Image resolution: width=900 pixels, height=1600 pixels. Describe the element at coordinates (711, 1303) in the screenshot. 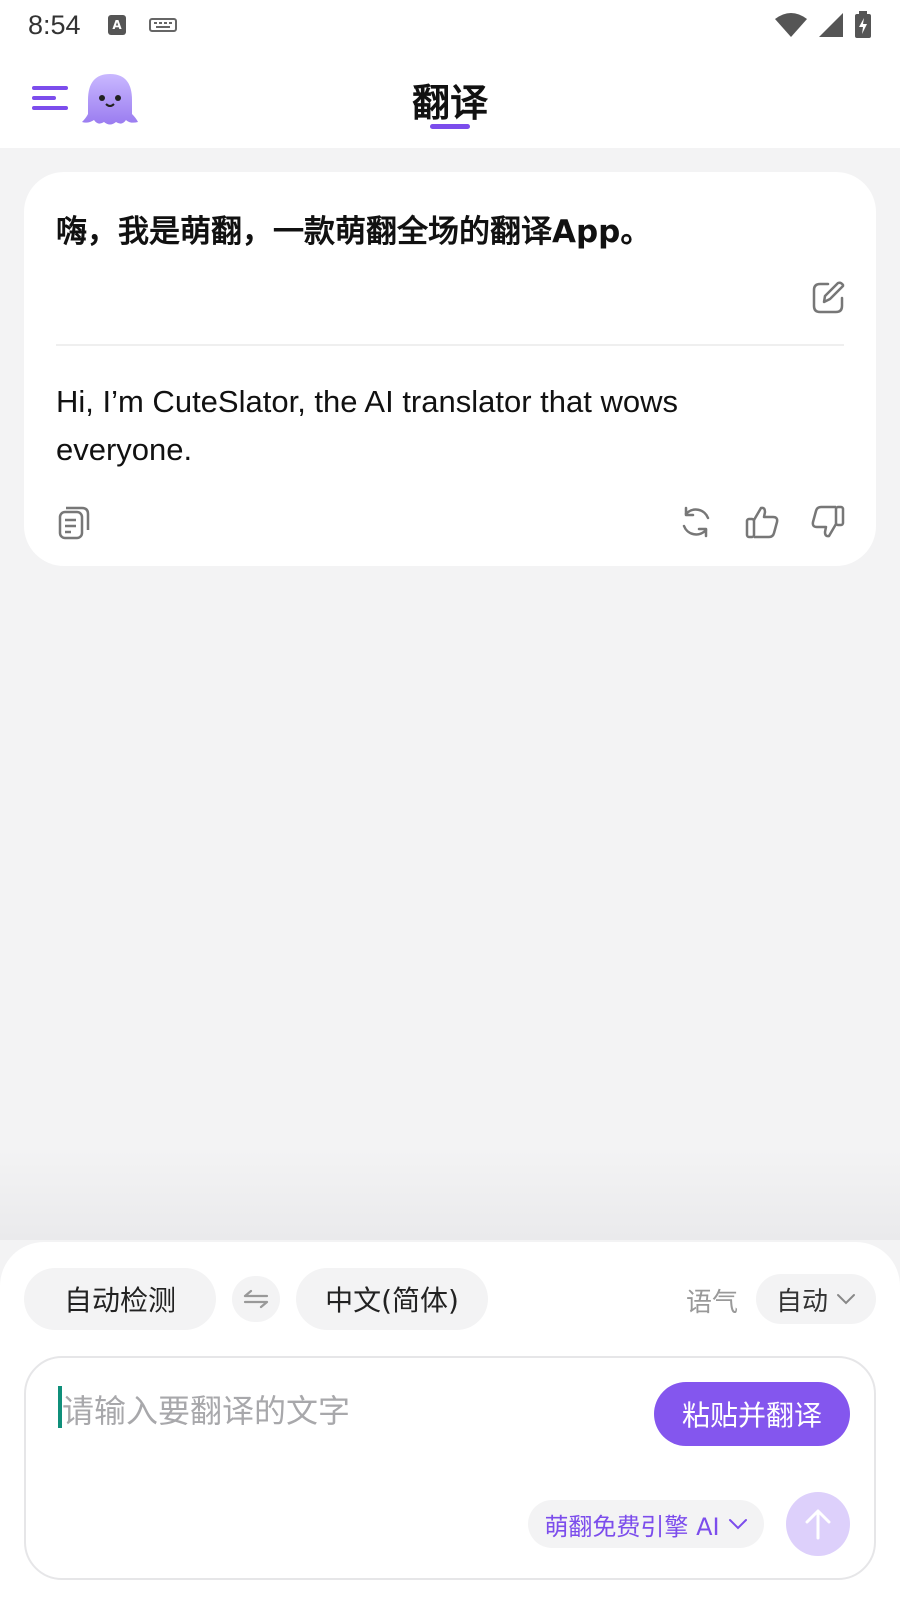

I see `tone-label: 语气` at that location.